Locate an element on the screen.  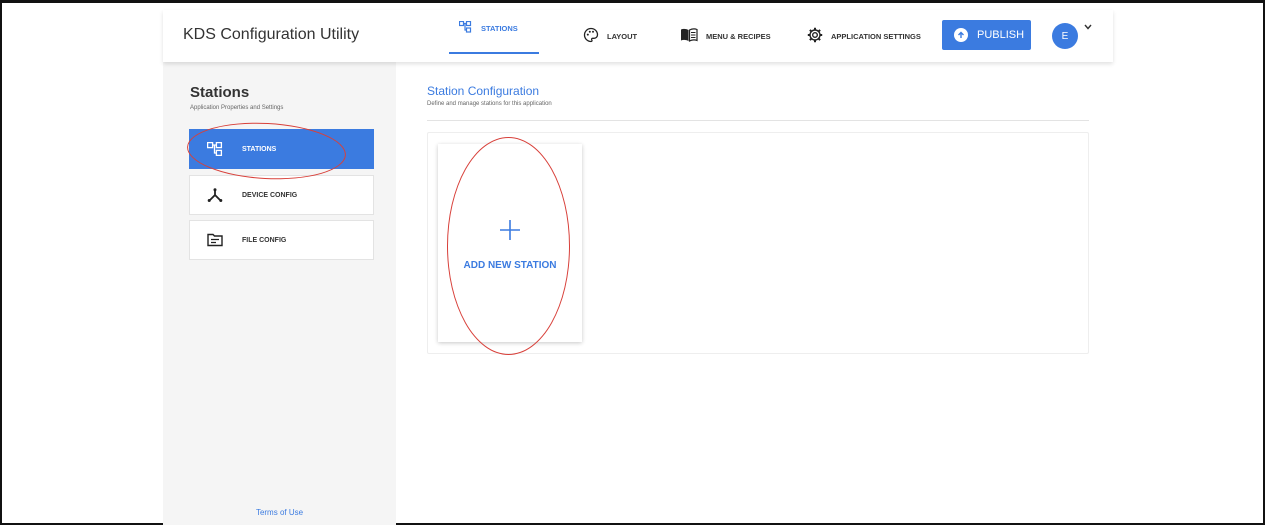
add-new-station-label: ADD NEW STATION is located at coordinates (510, 265).